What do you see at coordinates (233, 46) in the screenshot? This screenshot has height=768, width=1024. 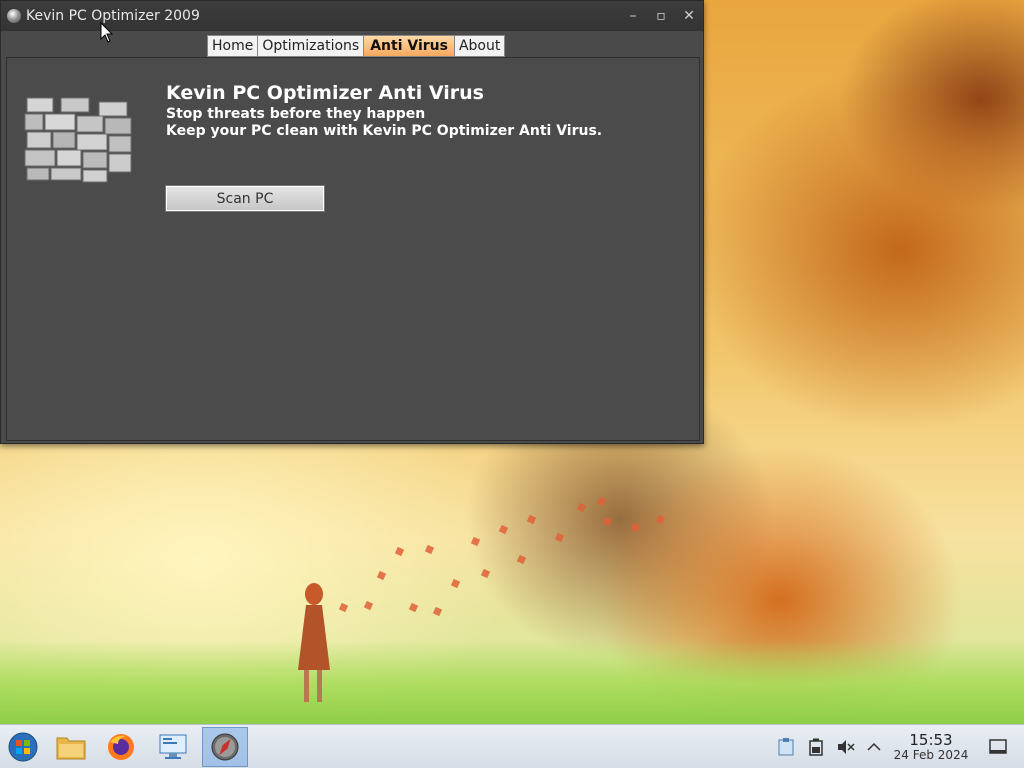 I see `tab-home: Home` at bounding box center [233, 46].